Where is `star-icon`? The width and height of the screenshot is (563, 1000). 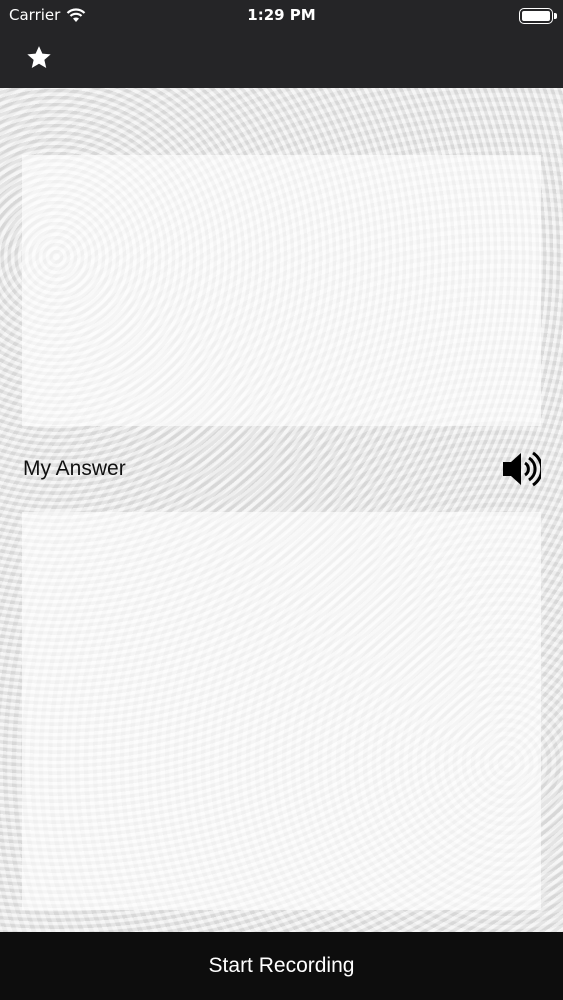
star-icon is located at coordinates (39, 58).